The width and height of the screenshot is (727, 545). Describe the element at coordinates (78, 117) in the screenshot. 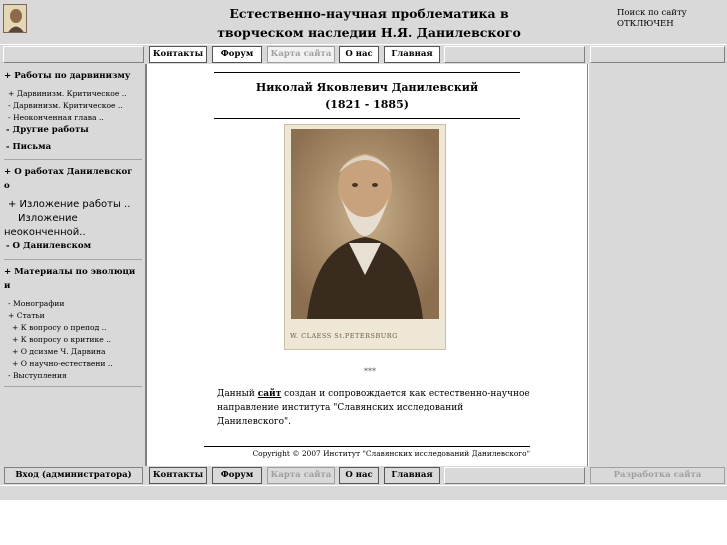

I see `sidebar-item-unfinished-chapter: - Неоконченная глава ..` at that location.